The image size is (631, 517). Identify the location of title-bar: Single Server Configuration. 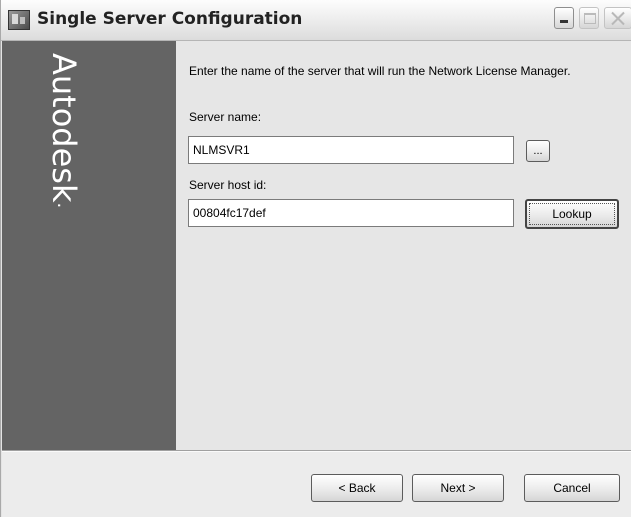
(316, 20).